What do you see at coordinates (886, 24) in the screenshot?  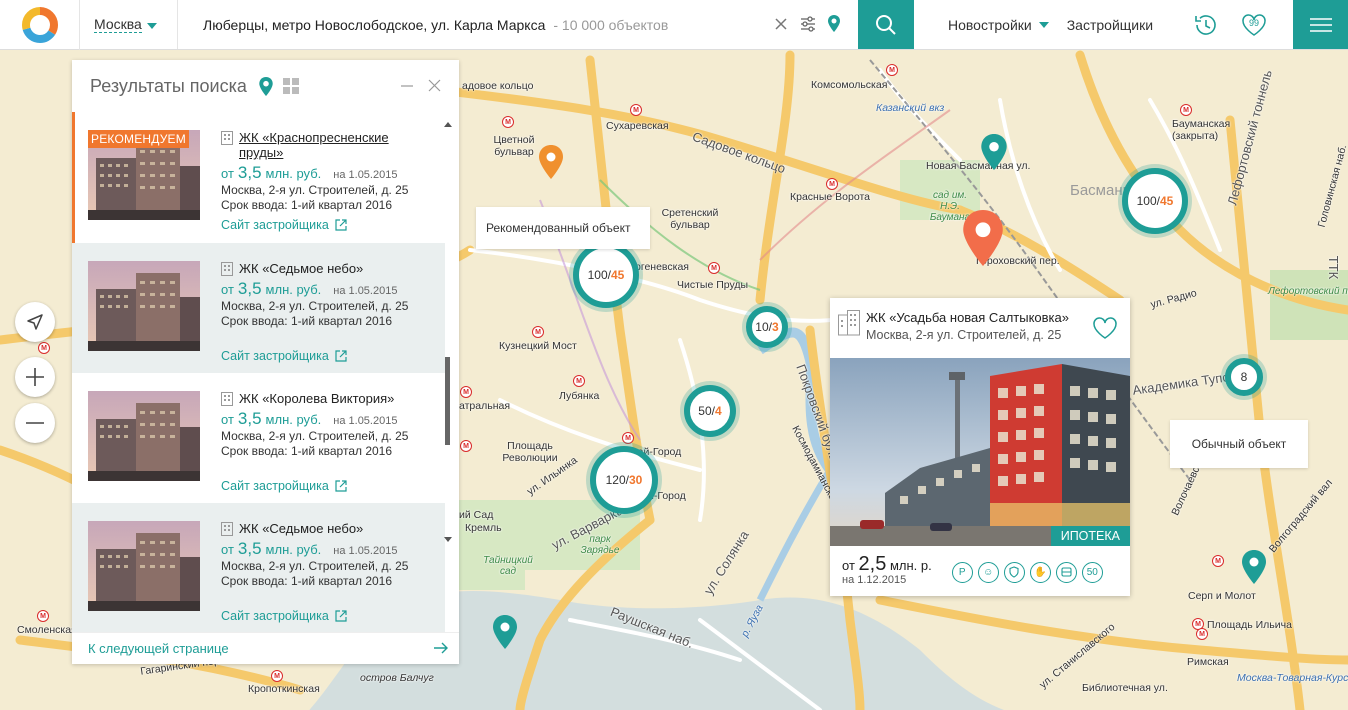 I see `search-button` at bounding box center [886, 24].